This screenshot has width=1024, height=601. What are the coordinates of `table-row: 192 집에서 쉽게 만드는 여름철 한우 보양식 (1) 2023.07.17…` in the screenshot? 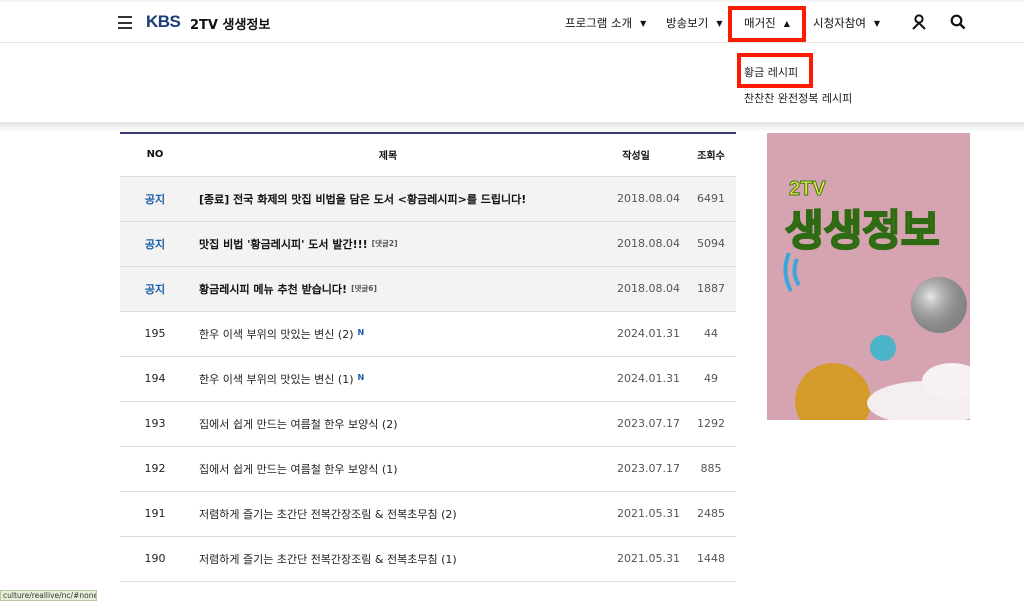 It's located at (428, 469).